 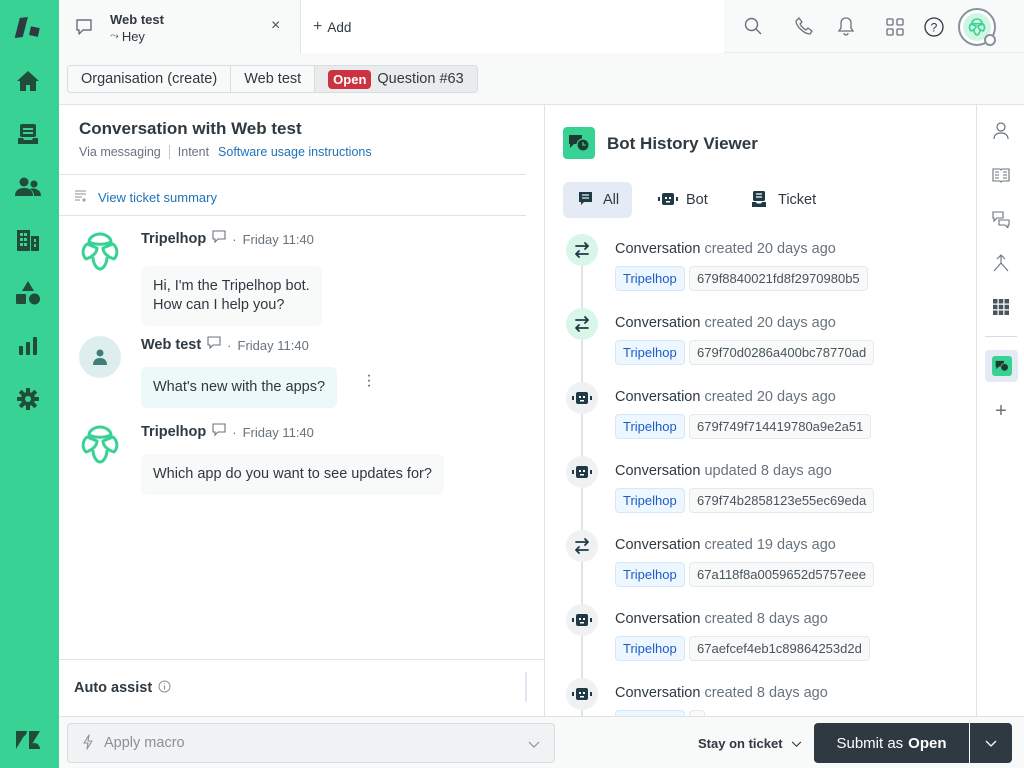 What do you see at coordinates (174, 239) in the screenshot?
I see `author-name: Tripelhop` at bounding box center [174, 239].